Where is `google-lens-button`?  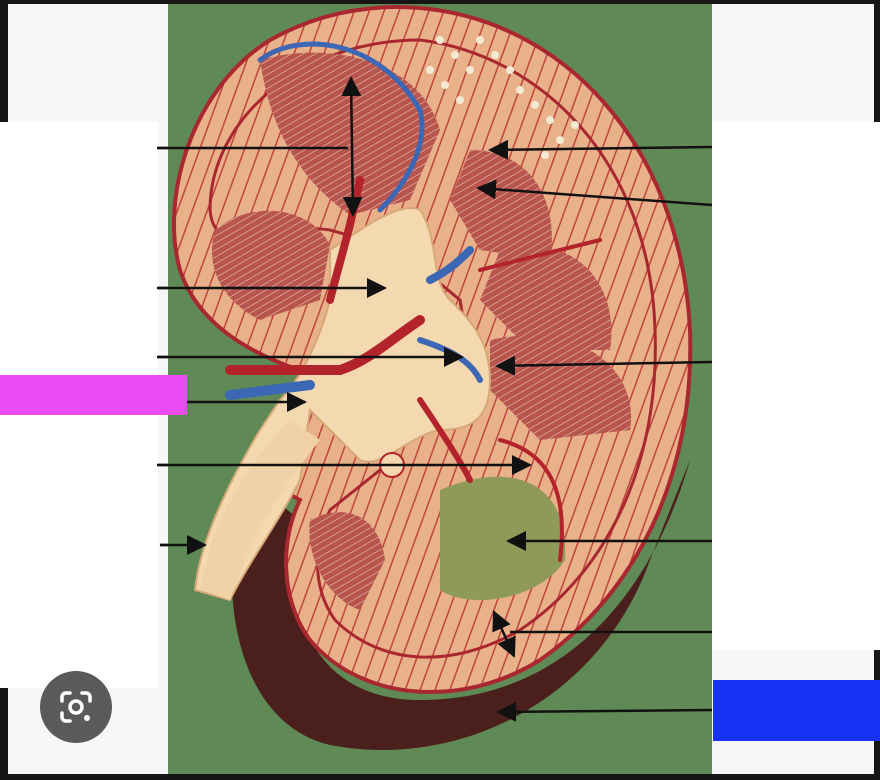 google-lens-button is located at coordinates (76, 707).